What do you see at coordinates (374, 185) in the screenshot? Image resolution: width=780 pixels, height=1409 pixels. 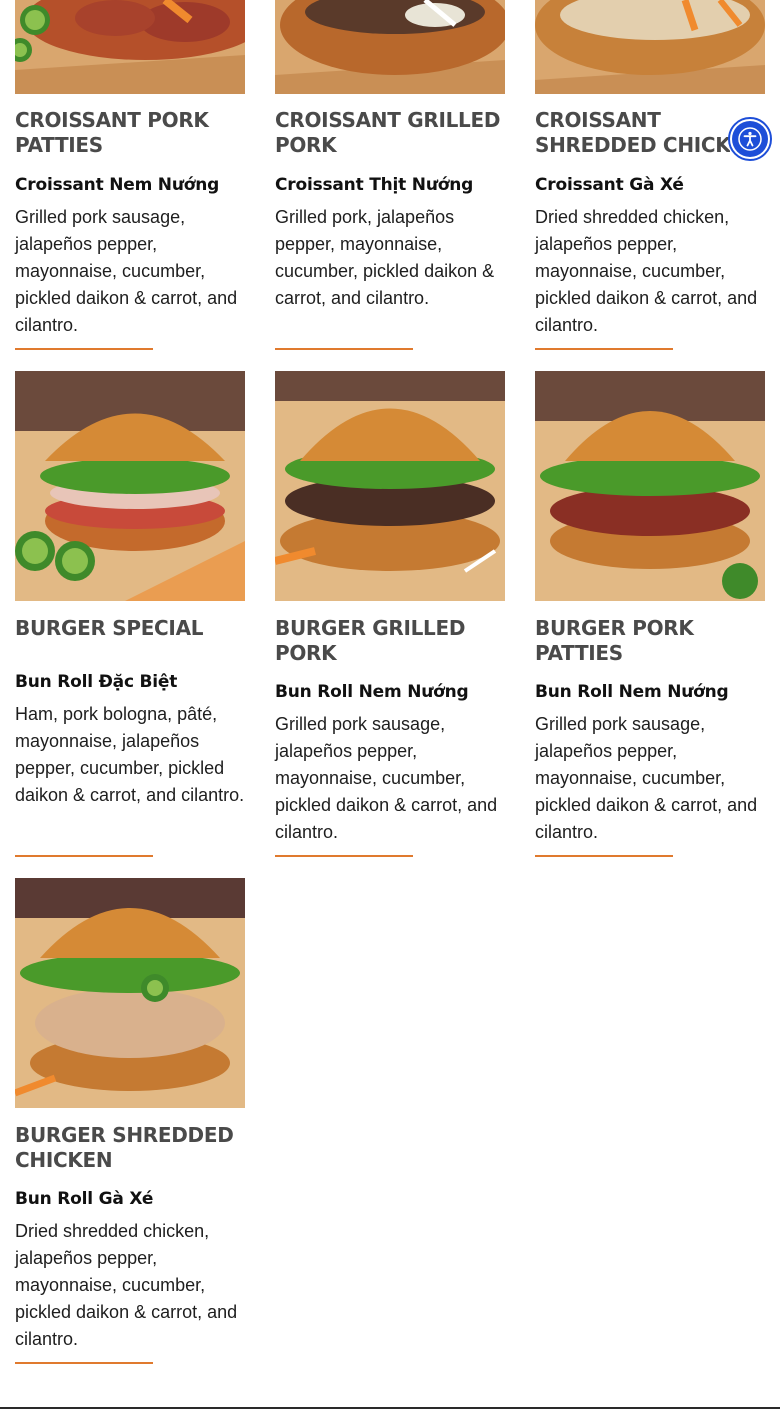 I see `item-subtitle: Croissant Thịt Nướng` at bounding box center [374, 185].